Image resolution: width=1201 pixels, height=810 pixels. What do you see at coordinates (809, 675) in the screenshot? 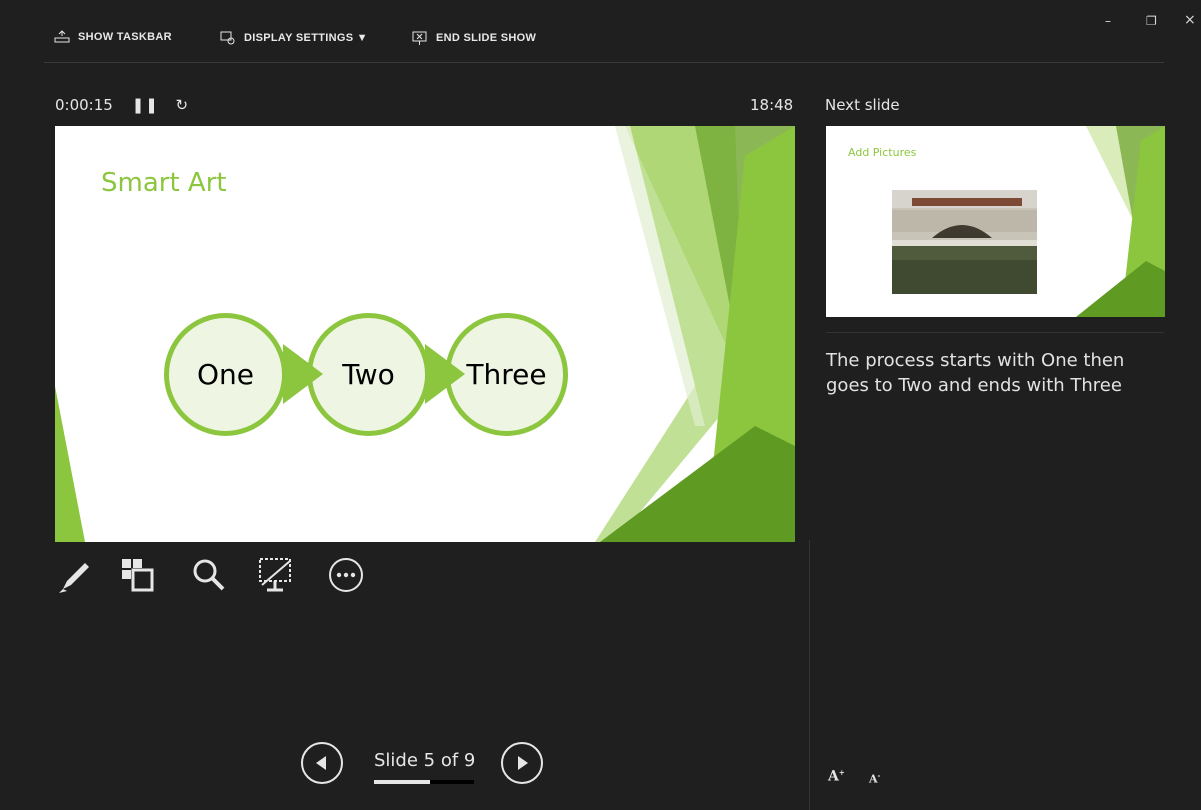
I see `panel-divider` at bounding box center [809, 675].